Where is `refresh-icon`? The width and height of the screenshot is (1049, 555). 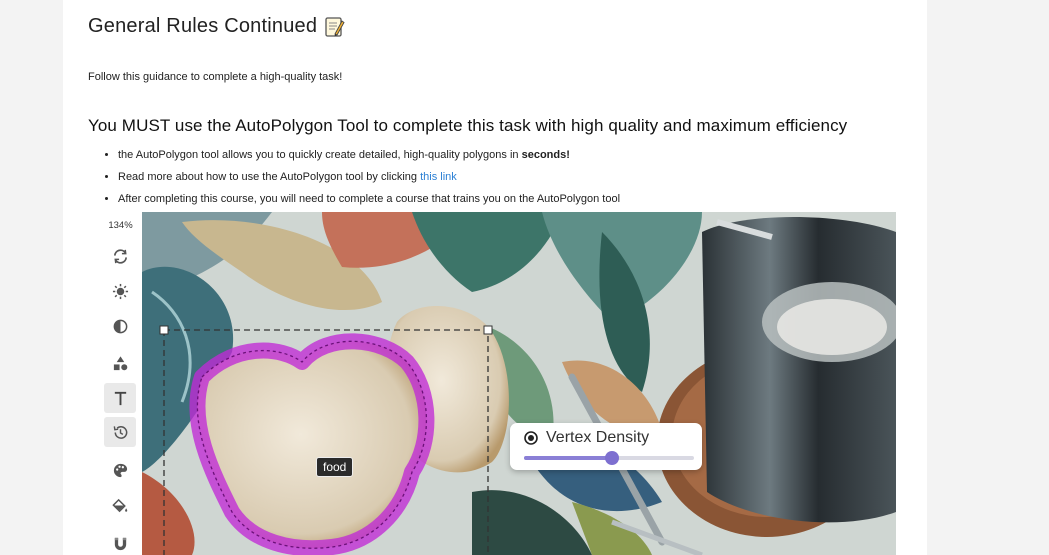 refresh-icon is located at coordinates (120, 256).